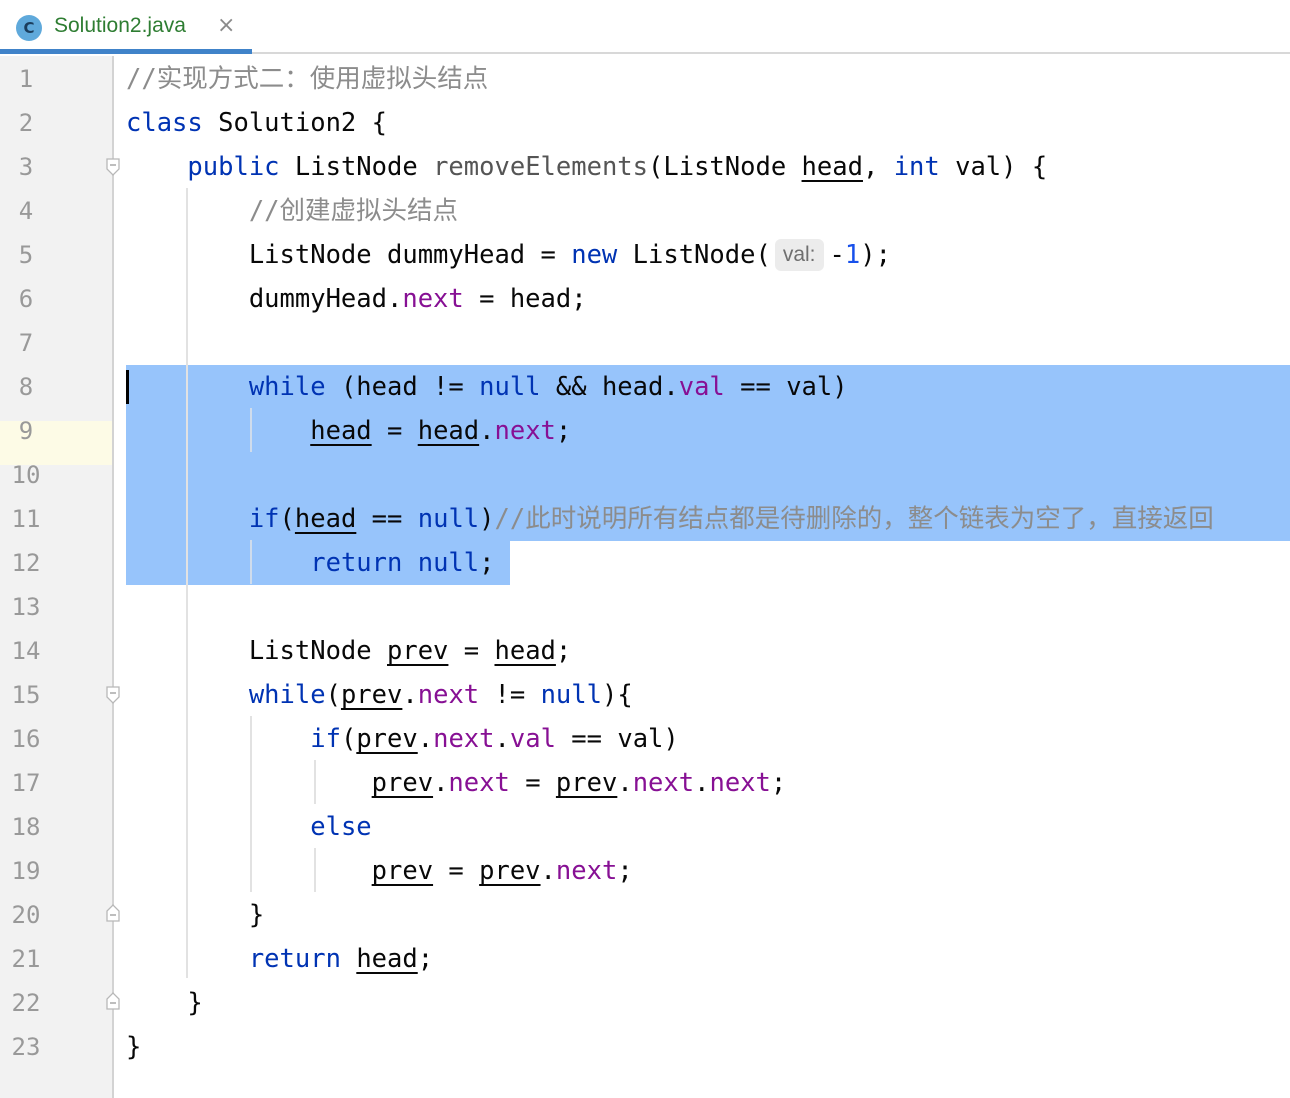 Image resolution: width=1290 pixels, height=1098 pixels. I want to click on line-number: 18, so click(26, 827).